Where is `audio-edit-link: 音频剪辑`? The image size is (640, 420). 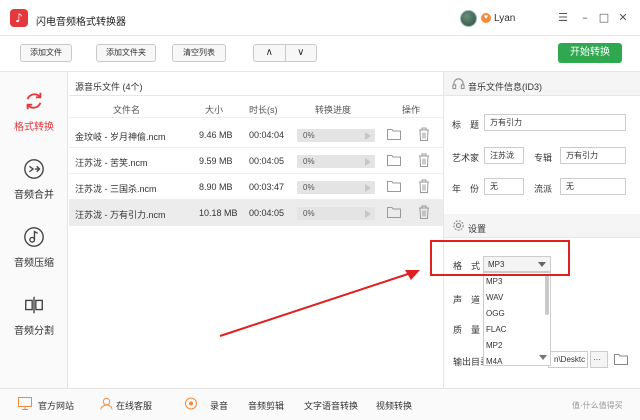
audio-edit-link: 音频剪辑 is located at coordinates (266, 405).